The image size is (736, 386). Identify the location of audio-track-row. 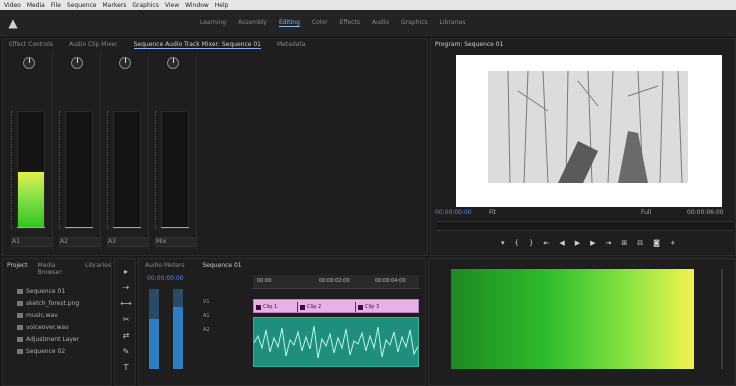
(336, 342).